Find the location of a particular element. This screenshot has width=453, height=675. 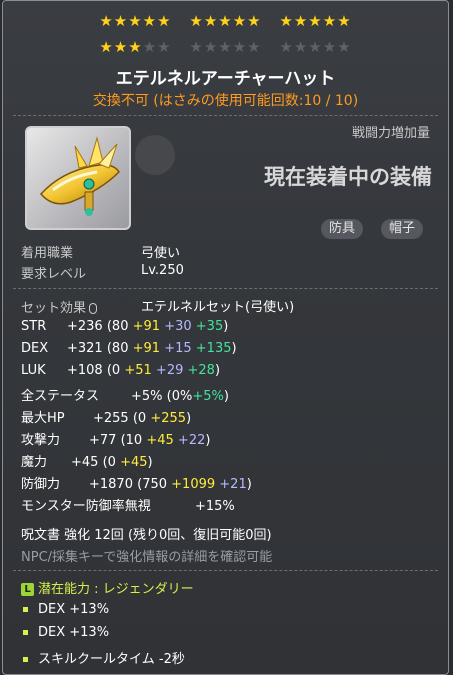

stat-enhance: +21 is located at coordinates (233, 484).